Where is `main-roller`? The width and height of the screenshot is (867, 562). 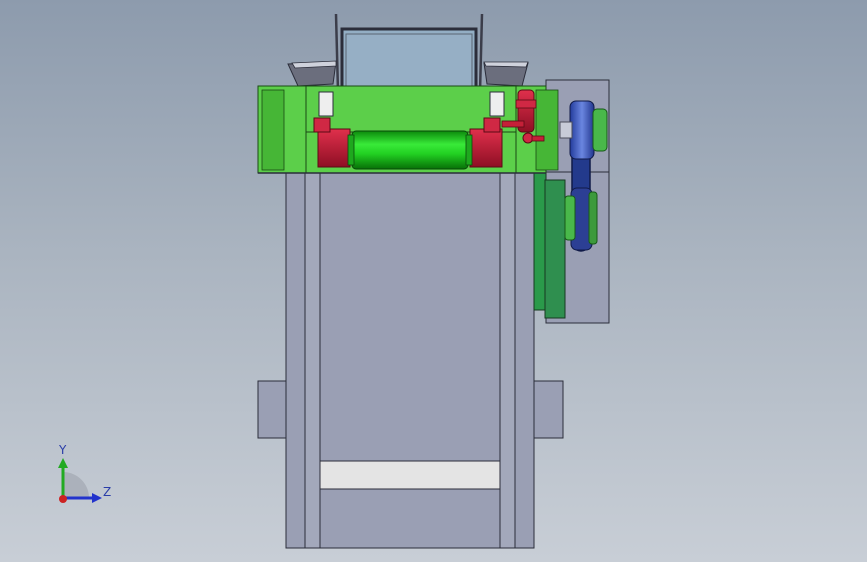 main-roller is located at coordinates (410, 150).